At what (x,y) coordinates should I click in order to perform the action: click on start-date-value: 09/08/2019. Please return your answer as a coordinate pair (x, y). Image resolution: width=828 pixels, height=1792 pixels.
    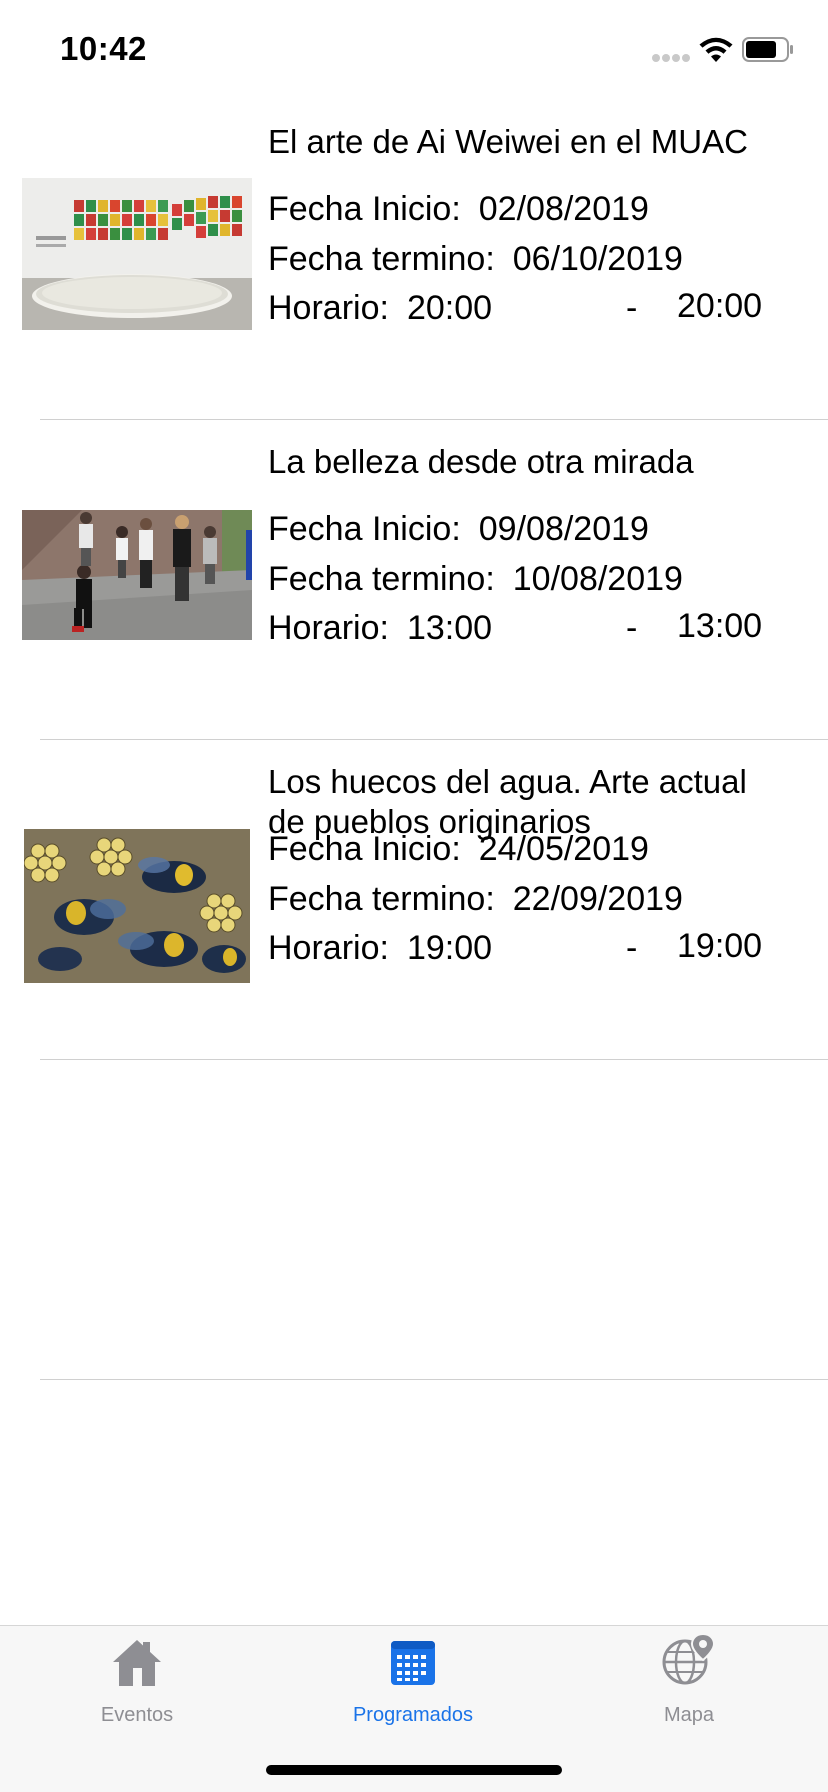
    Looking at the image, I should click on (563, 529).